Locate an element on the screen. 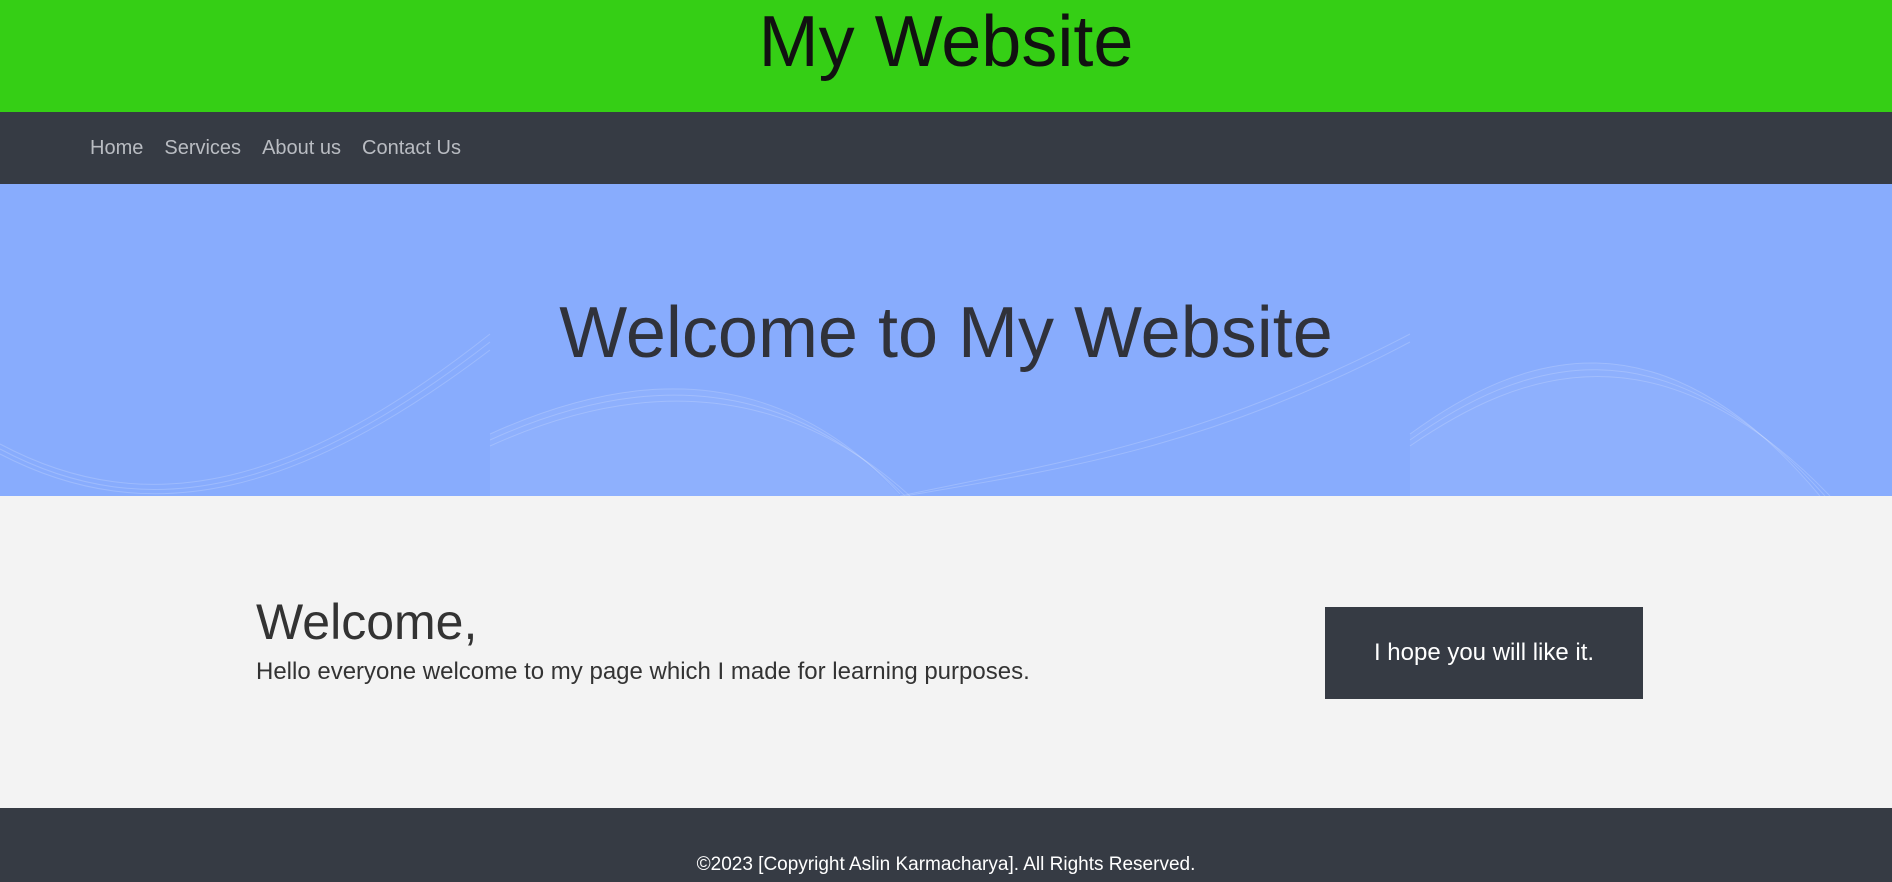 The image size is (1892, 882). callout-box: I hope you will like it. is located at coordinates (1484, 653).